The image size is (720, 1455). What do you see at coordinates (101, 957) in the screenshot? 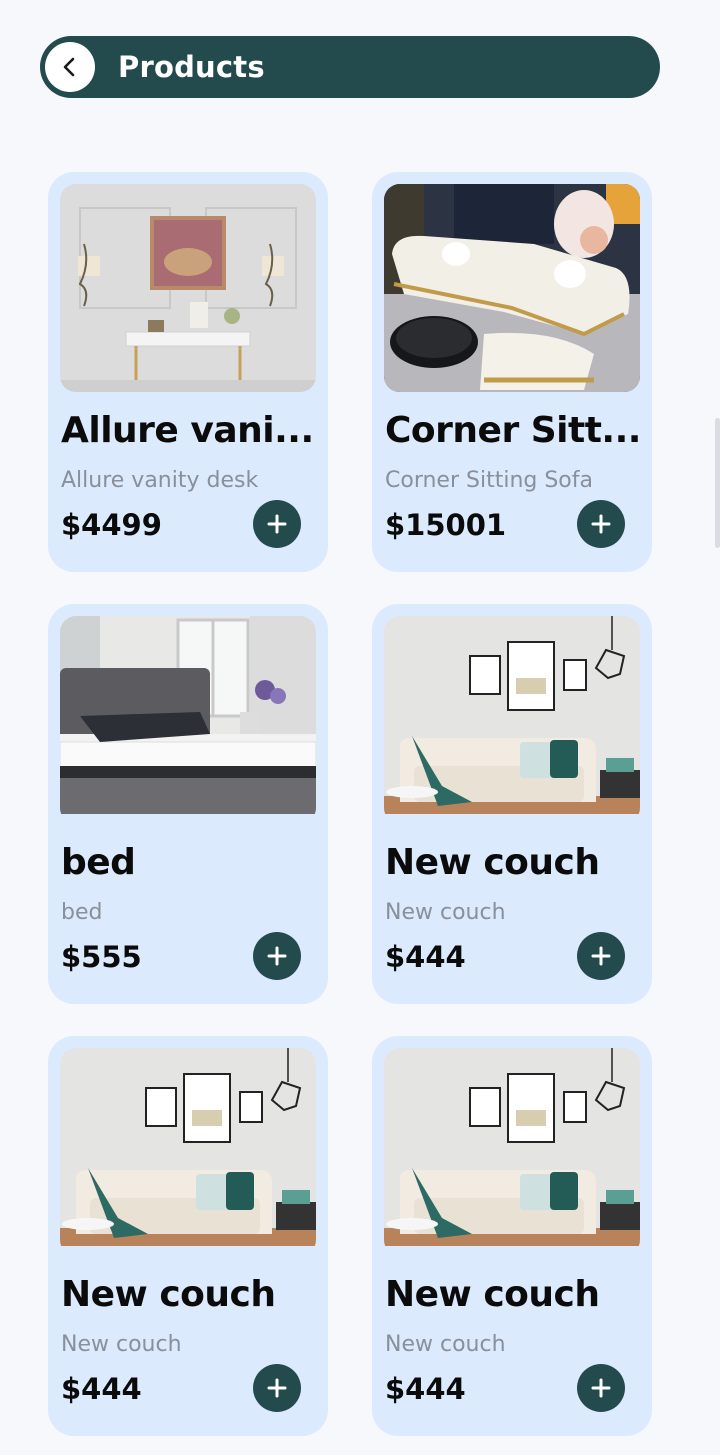
I see `product-price: $555` at bounding box center [101, 957].